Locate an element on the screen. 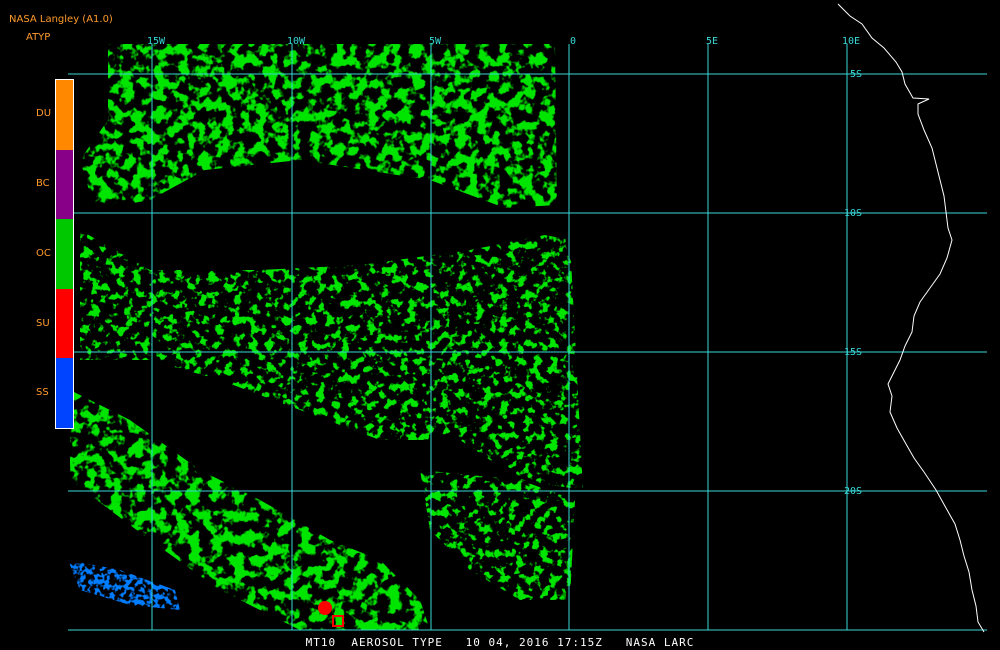  legend-label-oc: OC is located at coordinates (43, 253).